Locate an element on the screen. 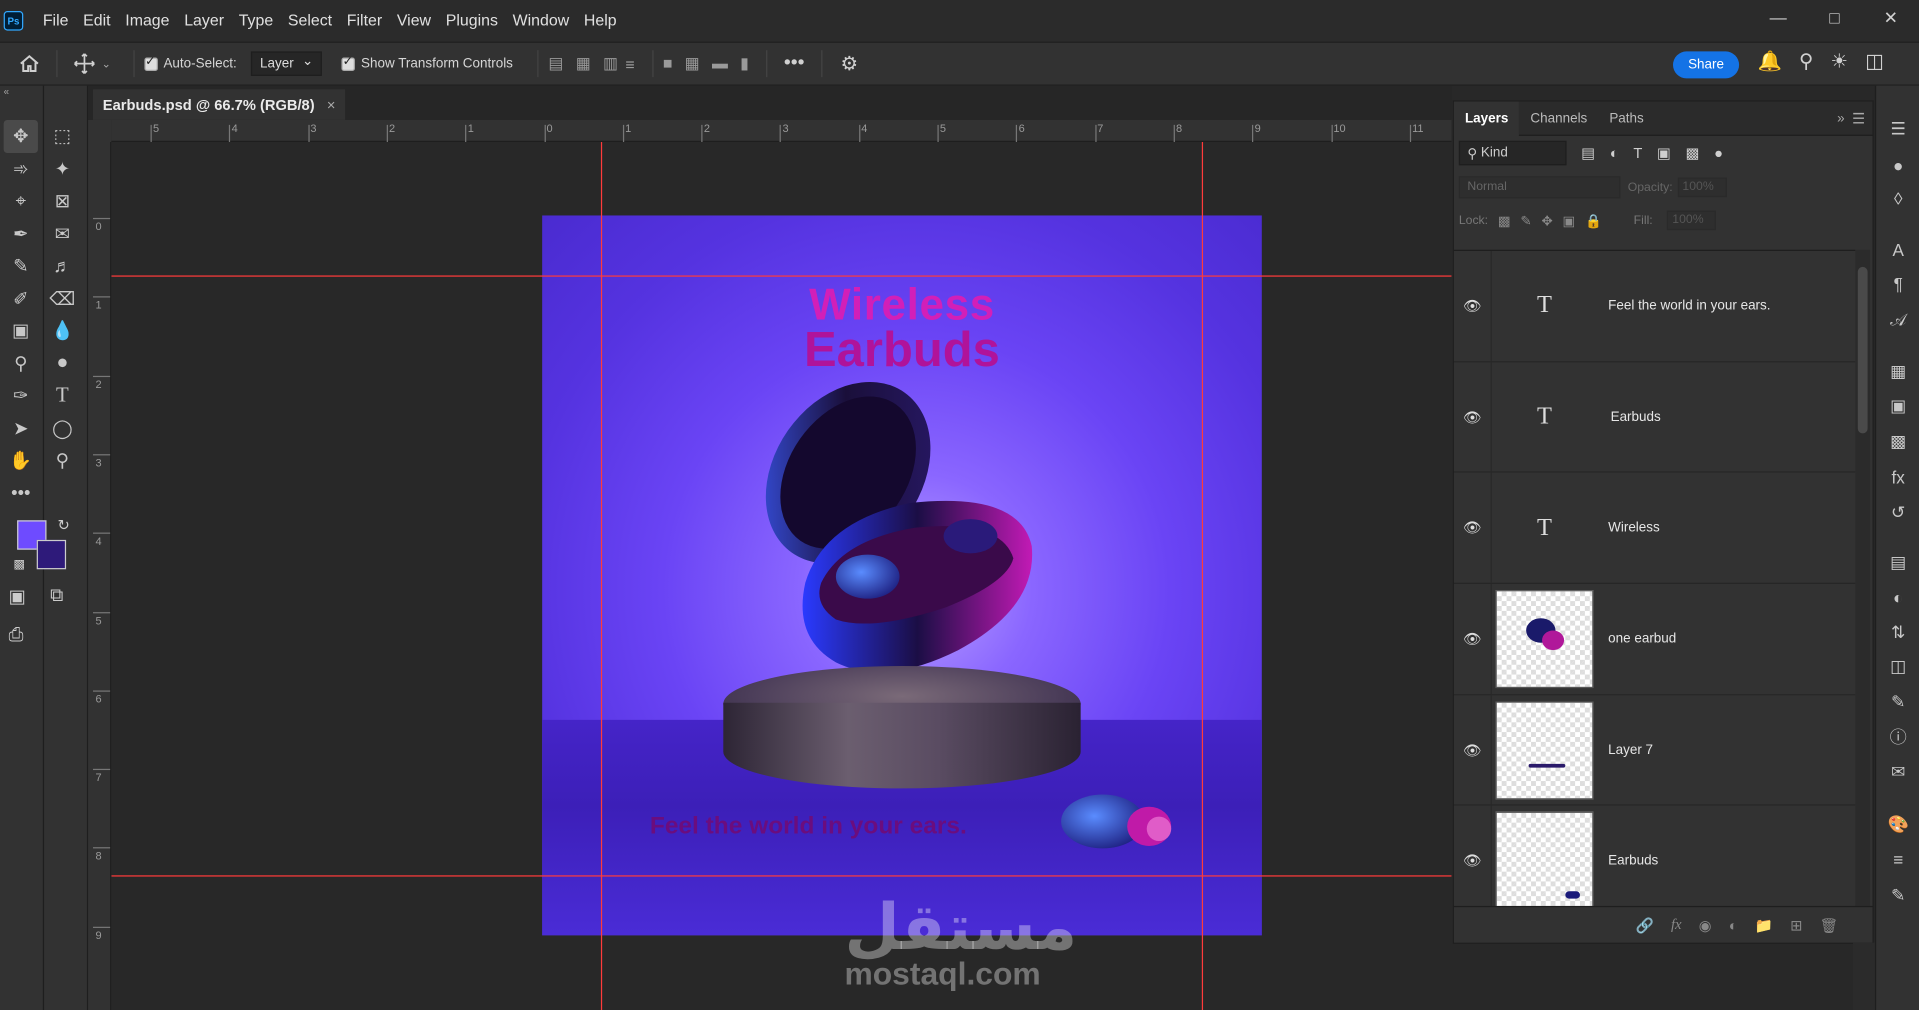 The image size is (1919, 1010). magic-wand-tool: ✦ is located at coordinates (62, 168).